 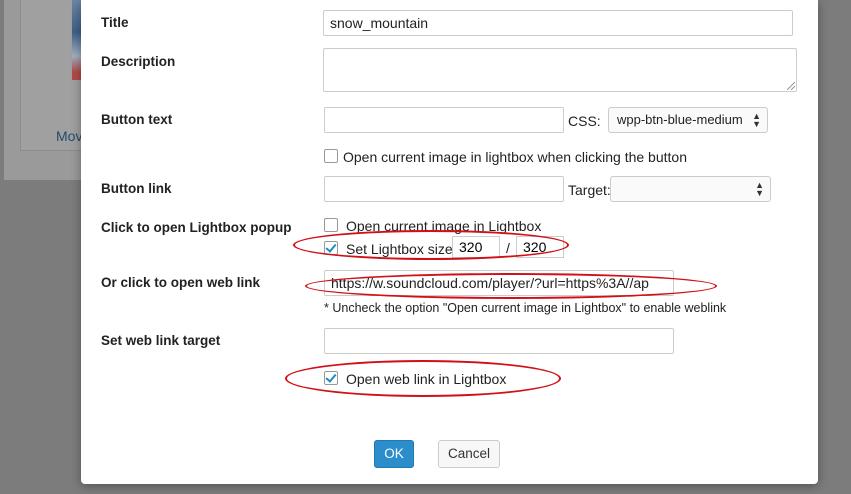 What do you see at coordinates (181, 282) in the screenshot?
I see `web-link-label: Or click to open web link` at bounding box center [181, 282].